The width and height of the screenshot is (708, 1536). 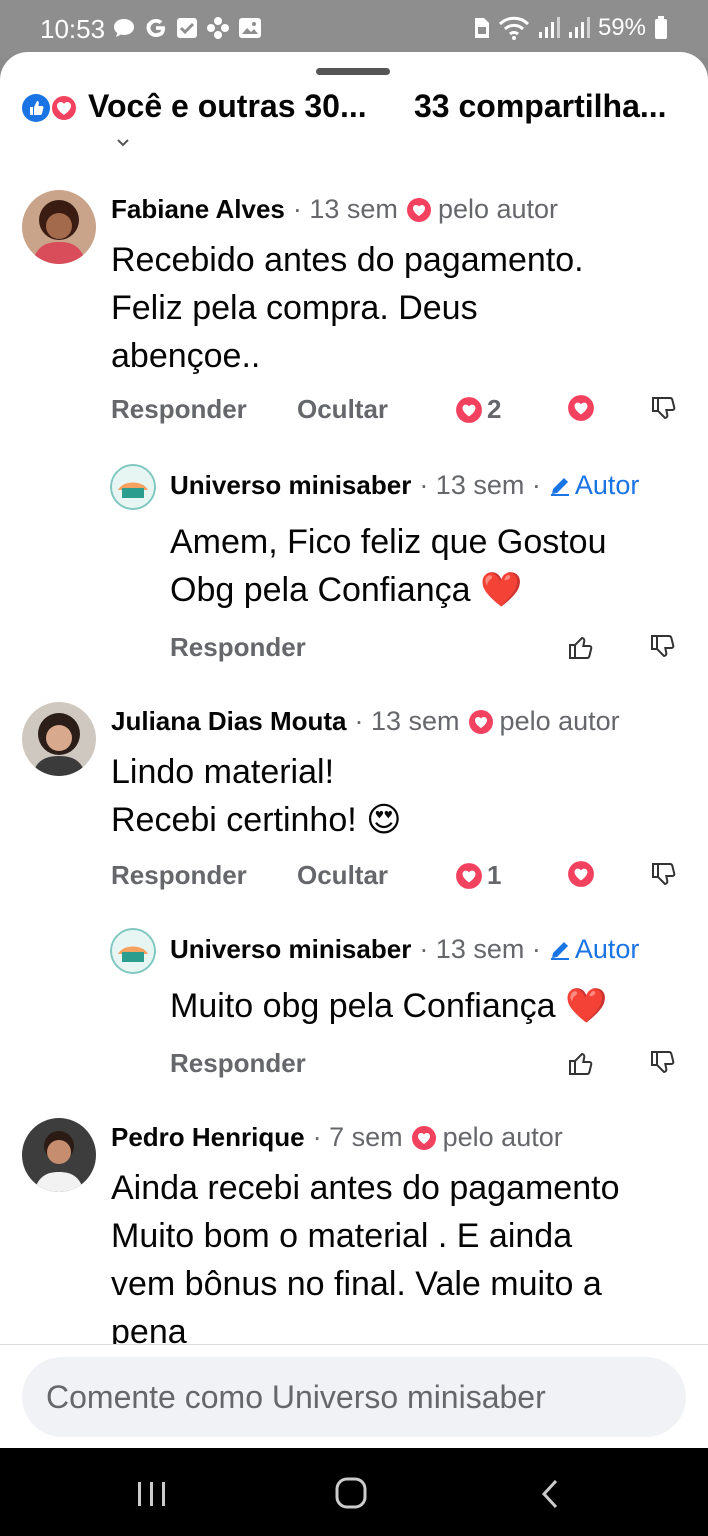 What do you see at coordinates (389, 1006) in the screenshot?
I see `comment-line: Muito obg pela Confiança ❤️` at bounding box center [389, 1006].